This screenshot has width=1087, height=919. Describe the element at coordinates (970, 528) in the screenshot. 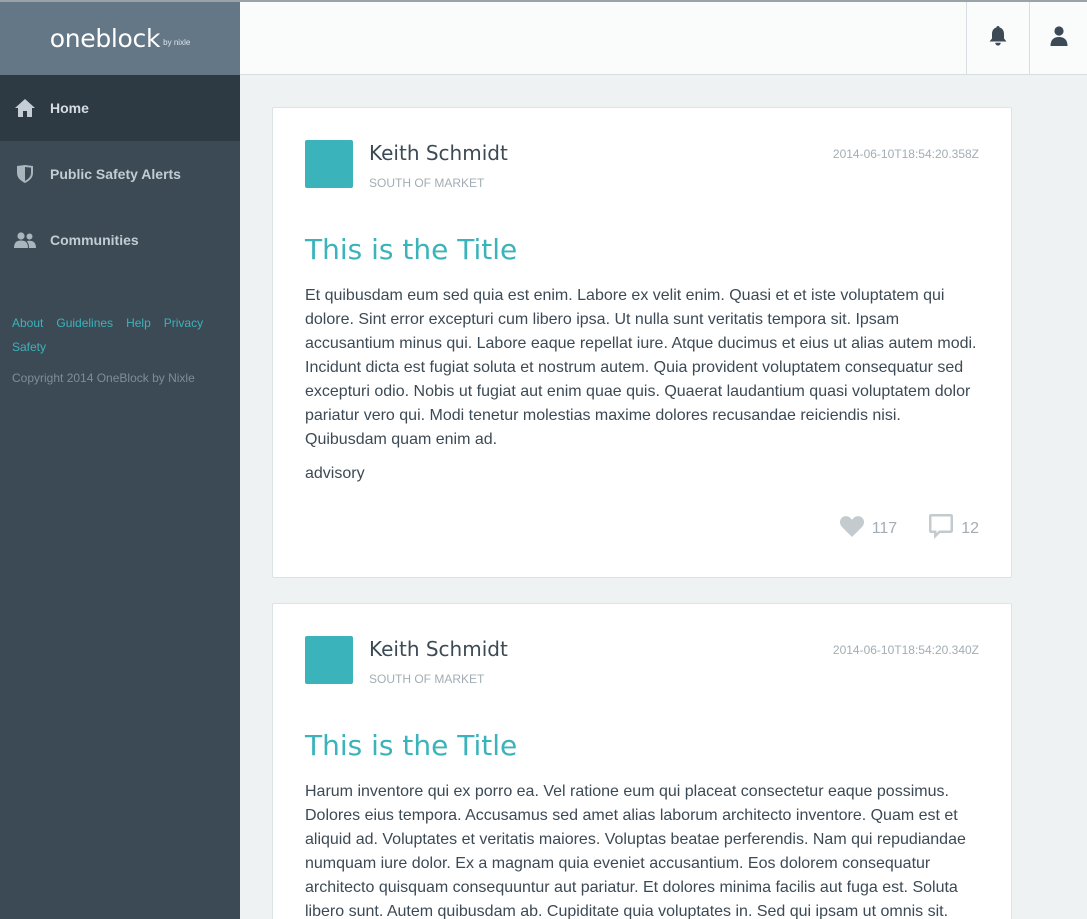

I see `comment-count: 12` at that location.